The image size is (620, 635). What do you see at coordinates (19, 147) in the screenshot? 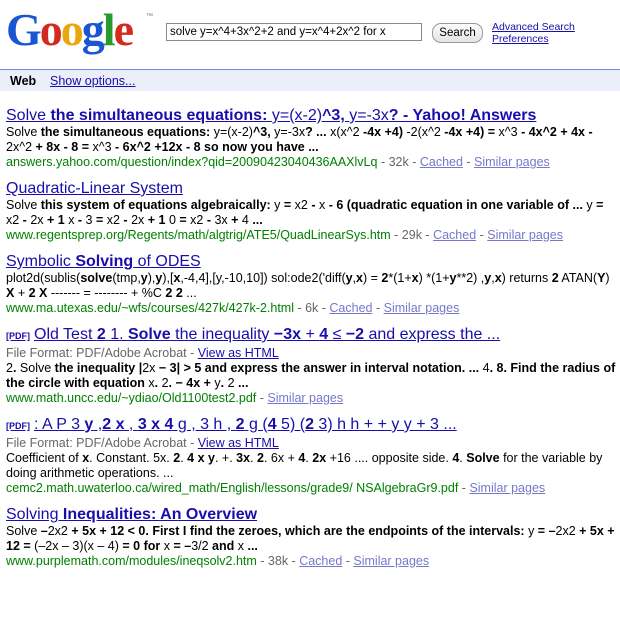
I see `snippet-text: 2x^2` at bounding box center [19, 147].